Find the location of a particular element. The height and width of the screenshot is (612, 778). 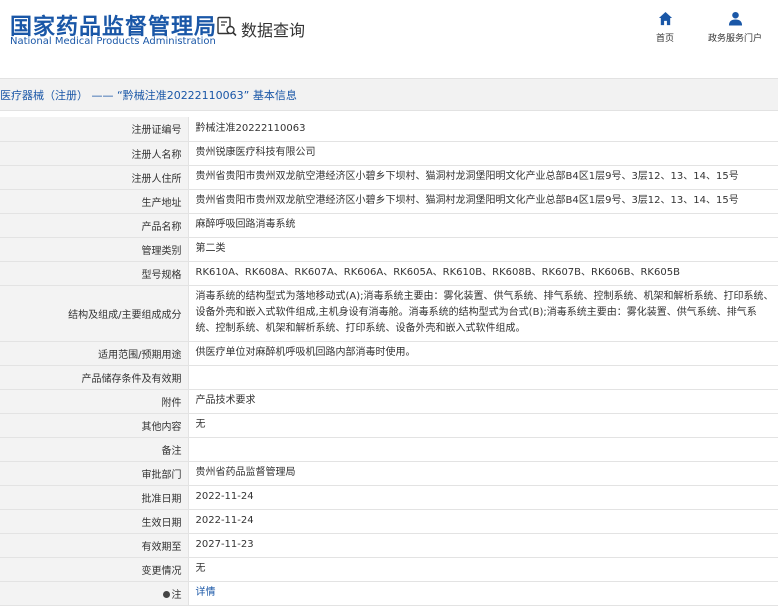

table-row: 审批部门 贵州省药品监督管理局 is located at coordinates (389, 473).